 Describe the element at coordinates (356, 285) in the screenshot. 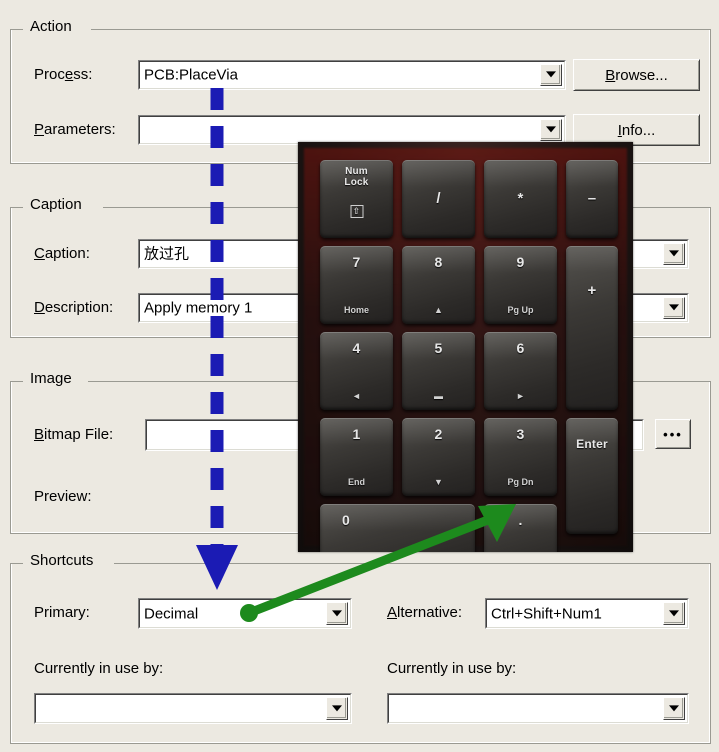

I see `numpad-key-7: 7 Home` at that location.